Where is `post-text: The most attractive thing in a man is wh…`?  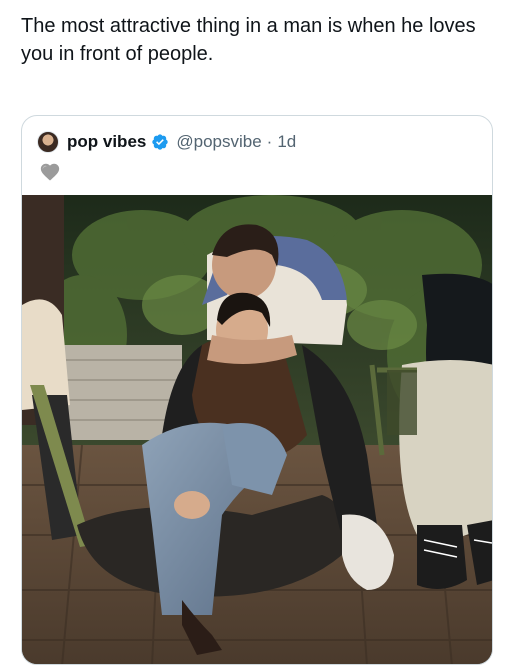 post-text: The most attractive thing in a man is wh… is located at coordinates (248, 40).